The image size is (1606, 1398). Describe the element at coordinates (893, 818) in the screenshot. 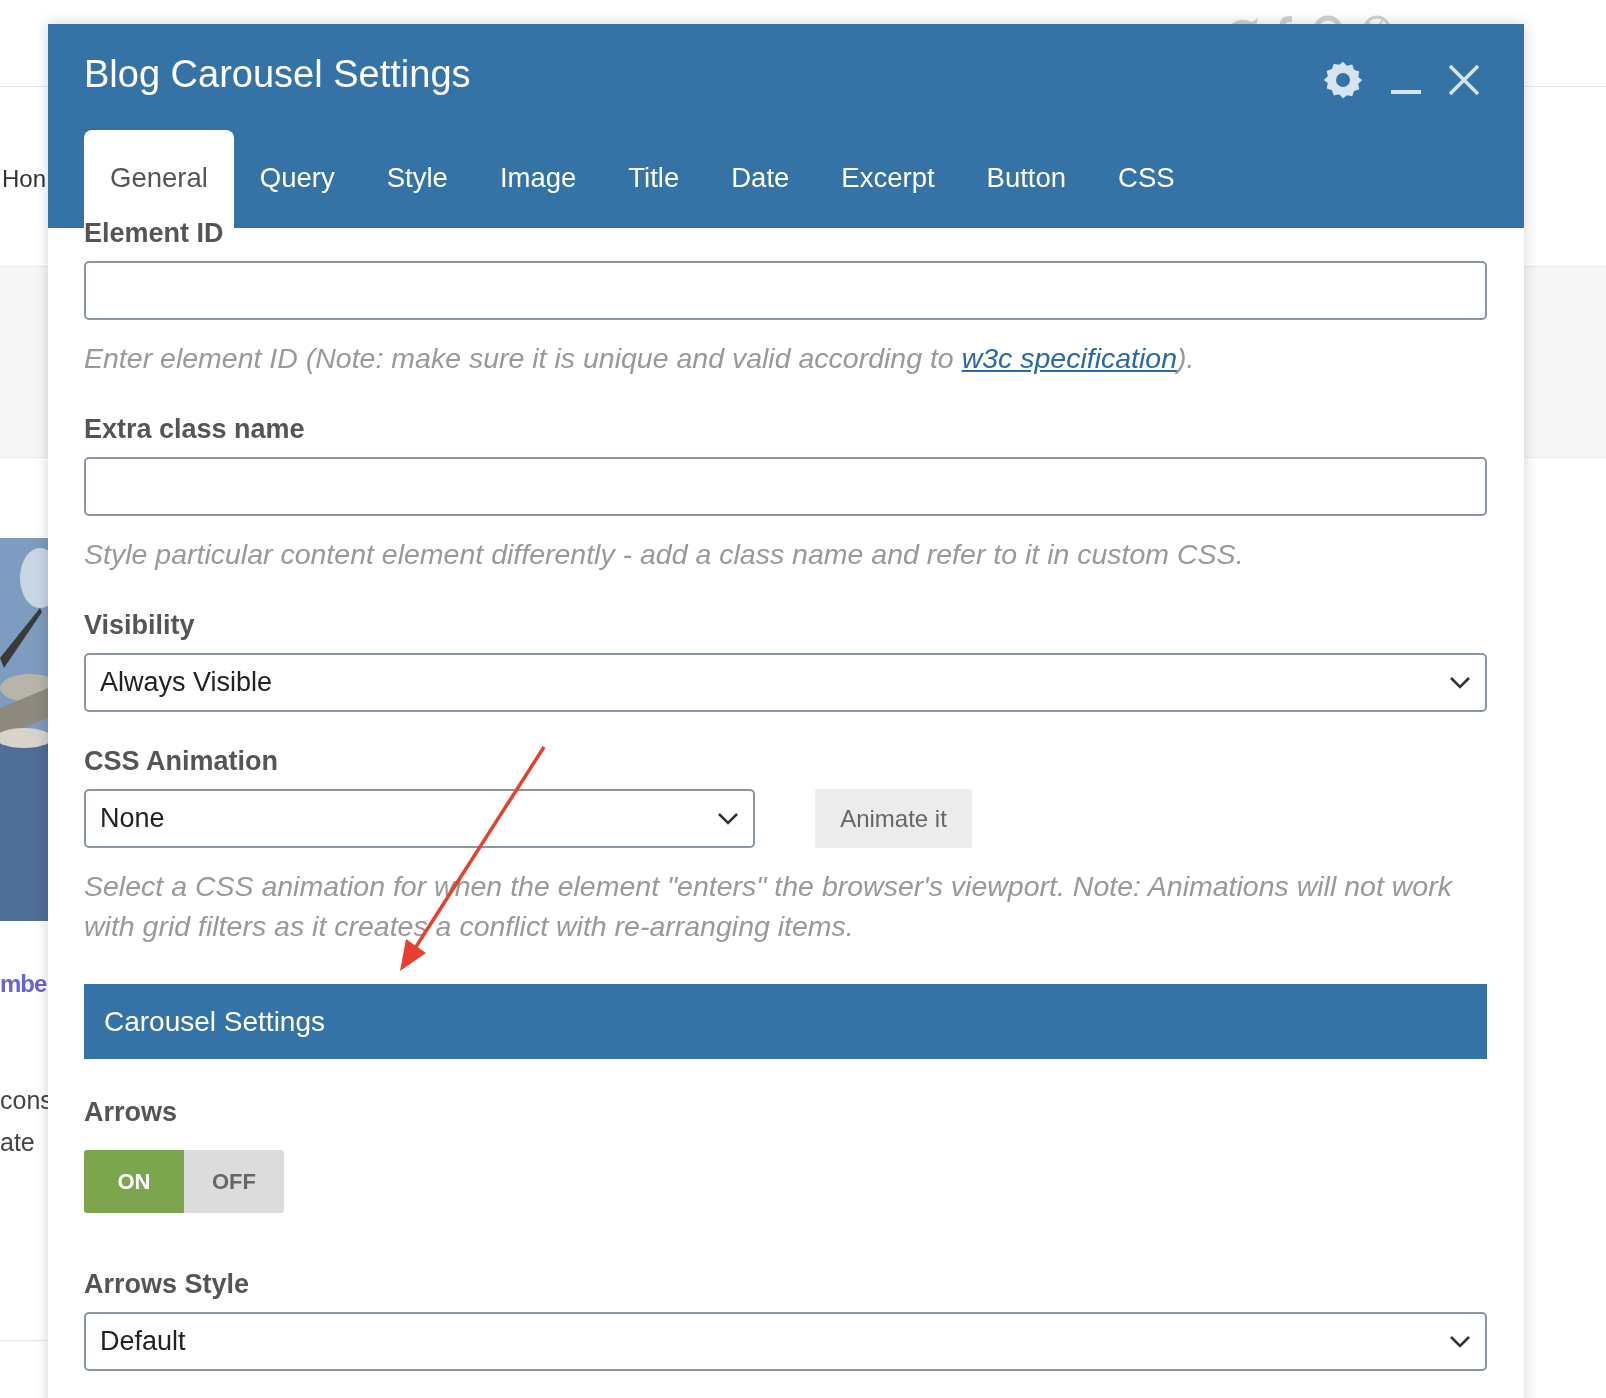

I see `animate-button: Animate it` at that location.